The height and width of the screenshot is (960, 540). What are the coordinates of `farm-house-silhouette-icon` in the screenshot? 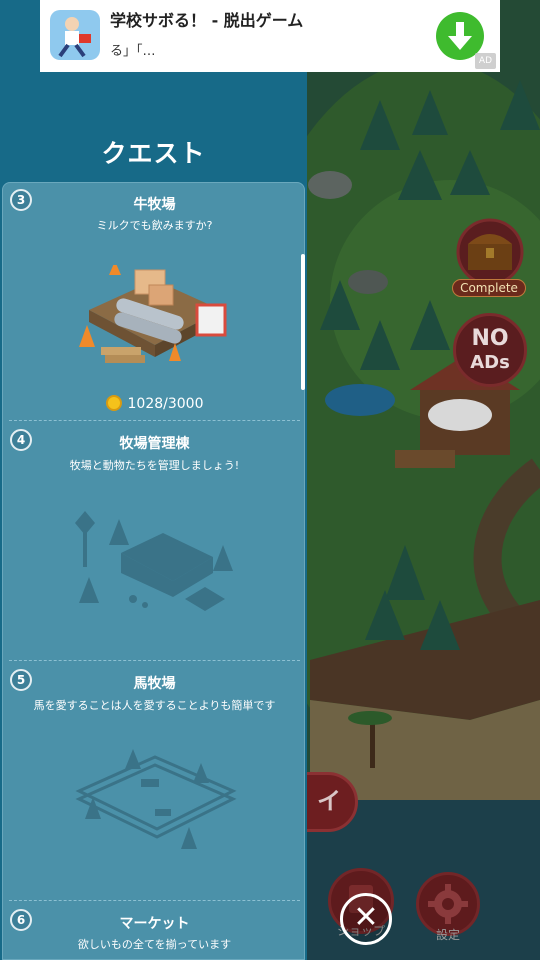 It's located at (156, 564).